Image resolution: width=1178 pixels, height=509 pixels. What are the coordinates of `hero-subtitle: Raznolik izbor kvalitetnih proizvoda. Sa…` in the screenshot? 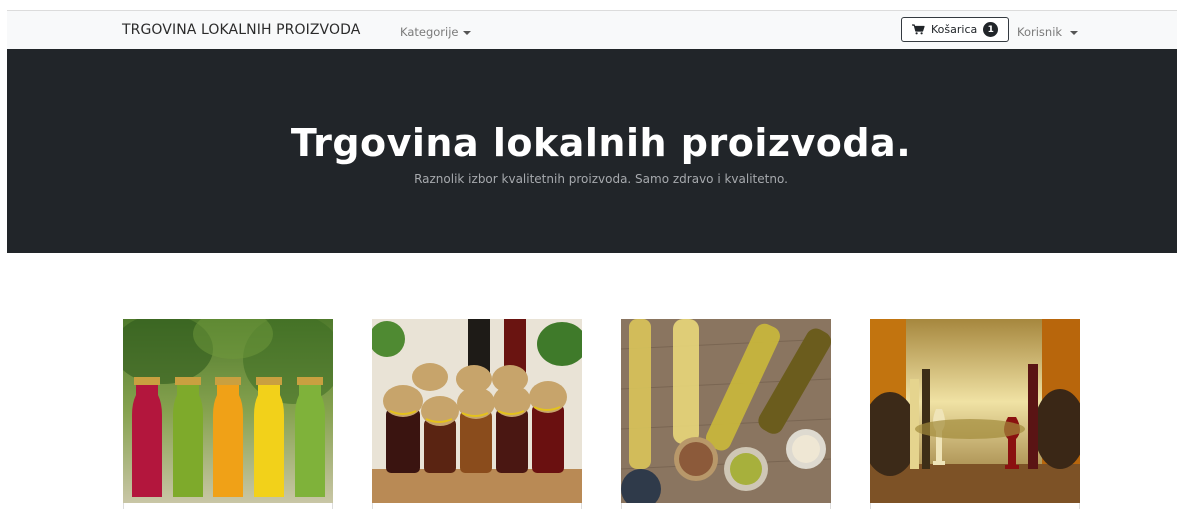 It's located at (601, 179).